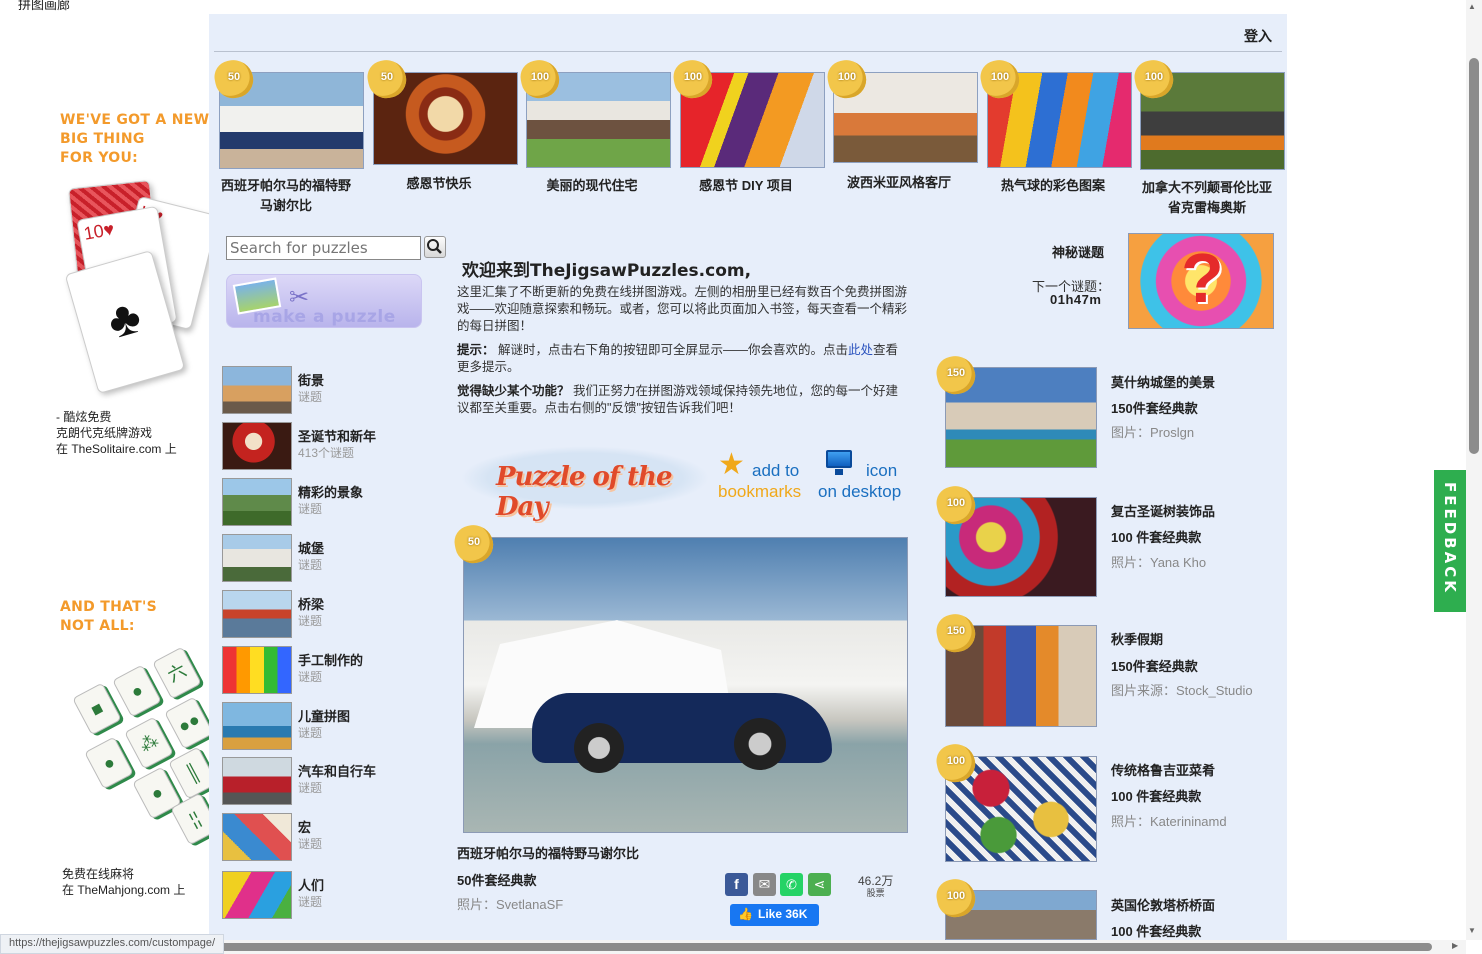 The image size is (1482, 954). I want to click on scroll-right-arrow-icon: ▶, so click(1455, 945).